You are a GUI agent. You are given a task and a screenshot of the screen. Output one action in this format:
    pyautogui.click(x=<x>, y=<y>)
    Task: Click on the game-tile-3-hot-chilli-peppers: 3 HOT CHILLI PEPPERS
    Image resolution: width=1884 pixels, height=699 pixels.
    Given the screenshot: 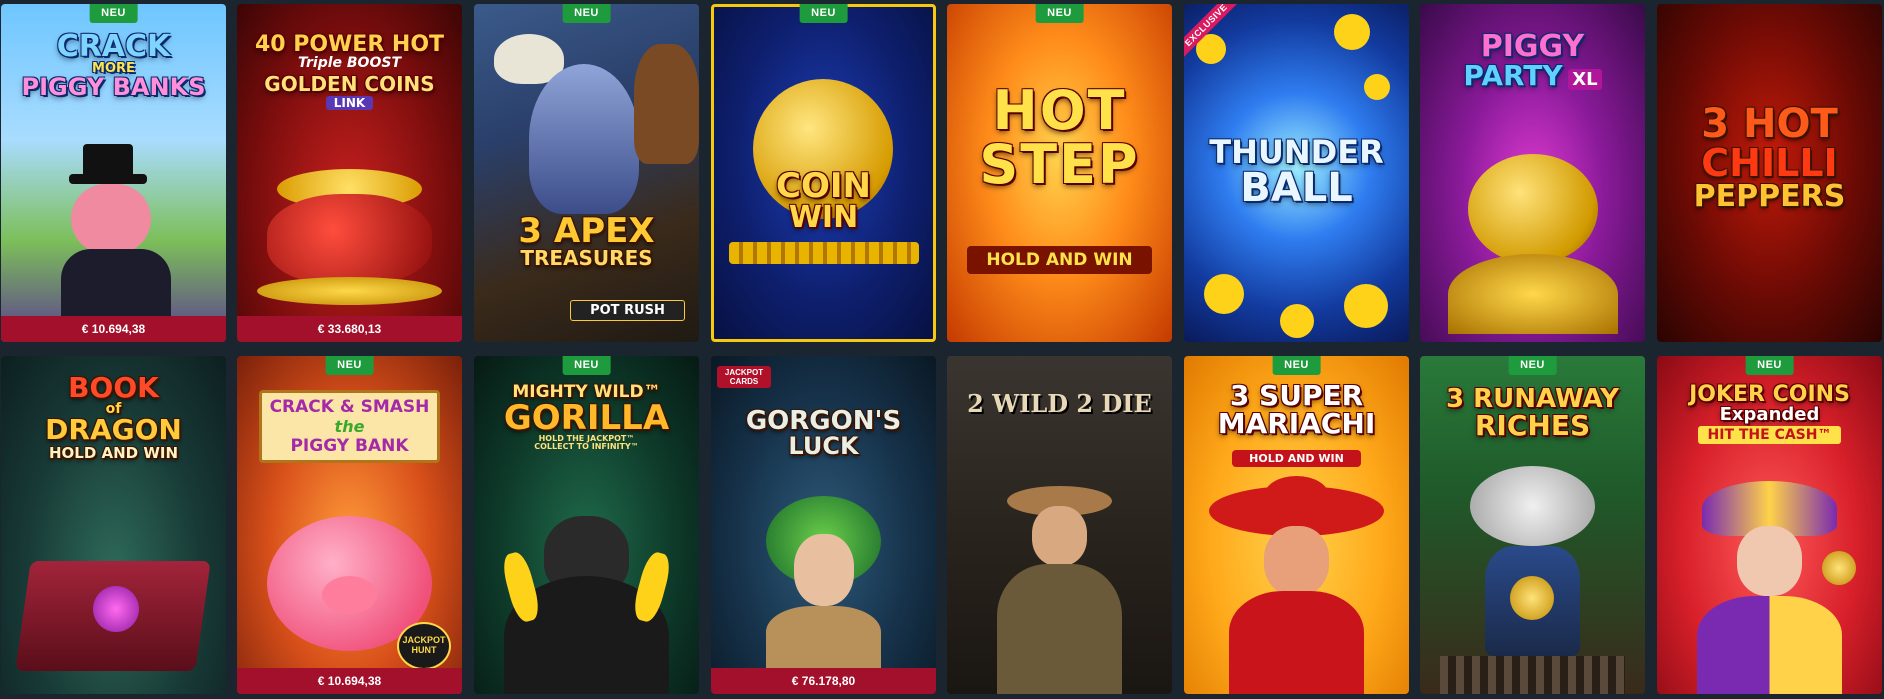 What is the action you would take?
    pyautogui.click(x=1769, y=173)
    